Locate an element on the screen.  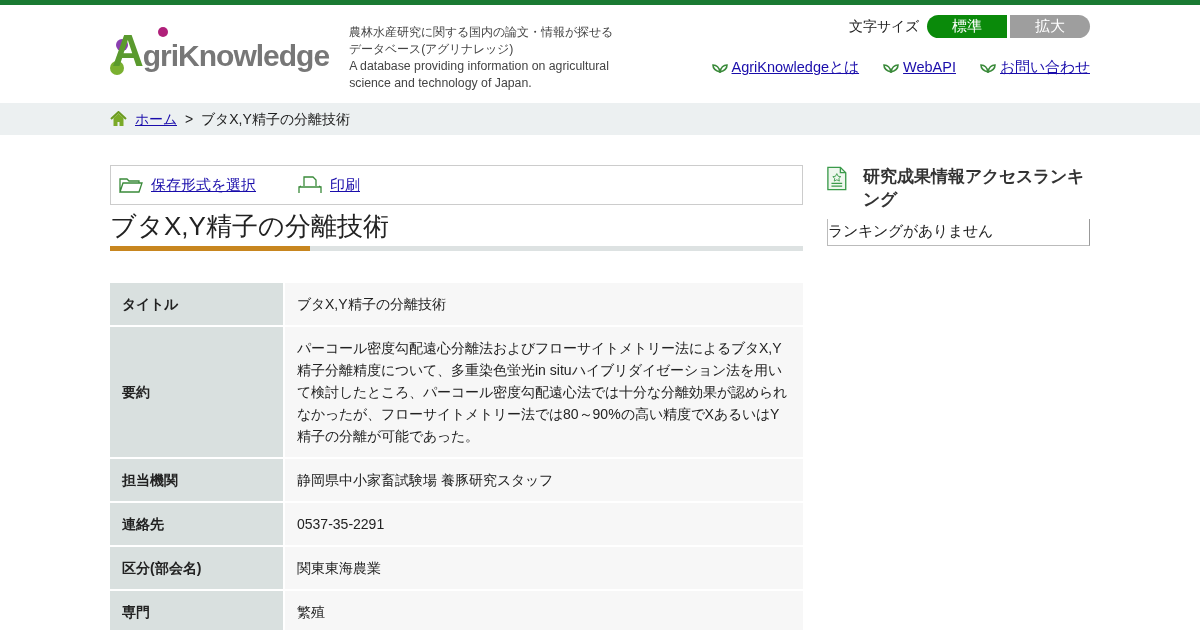
header-link: お問い合わせ is located at coordinates (1045, 68).